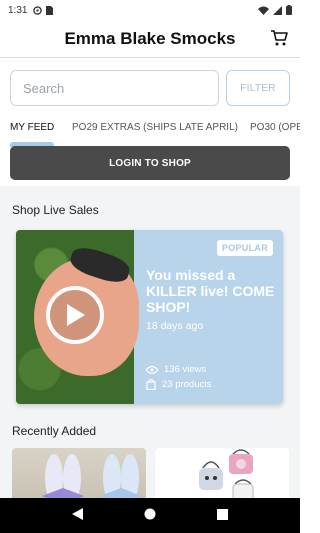  I want to click on shop-live-sales-title: Shop Live Sales, so click(55, 210).